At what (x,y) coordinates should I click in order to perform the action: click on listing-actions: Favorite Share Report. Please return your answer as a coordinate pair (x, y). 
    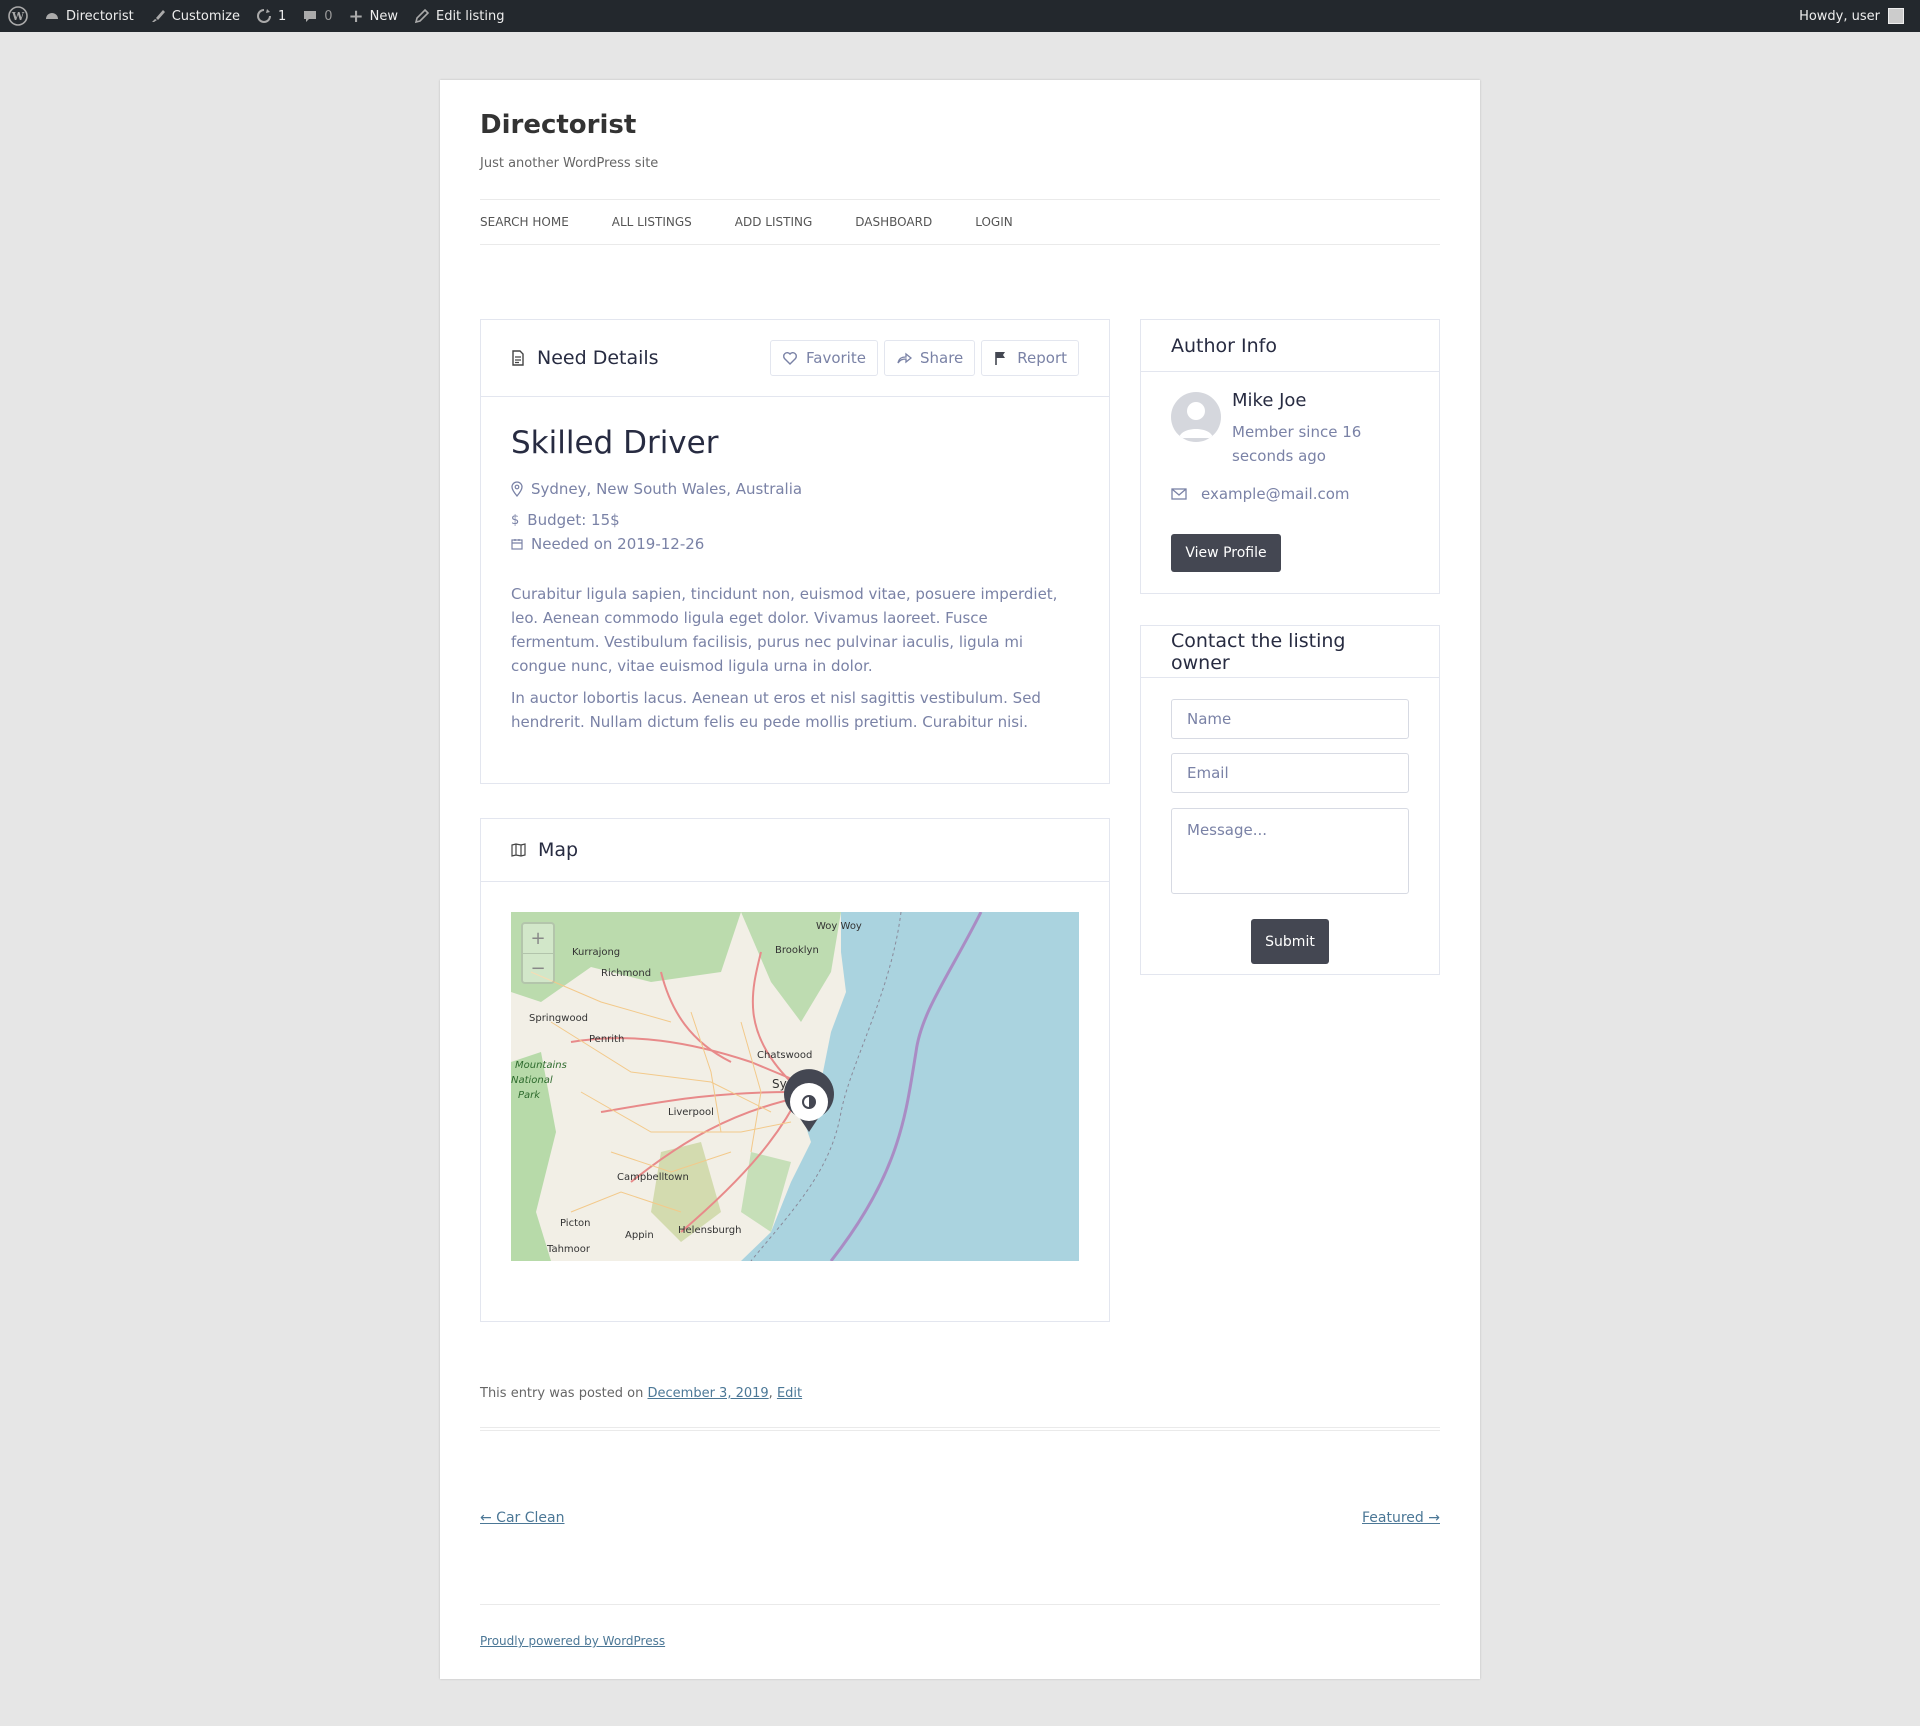
    Looking at the image, I should click on (924, 358).